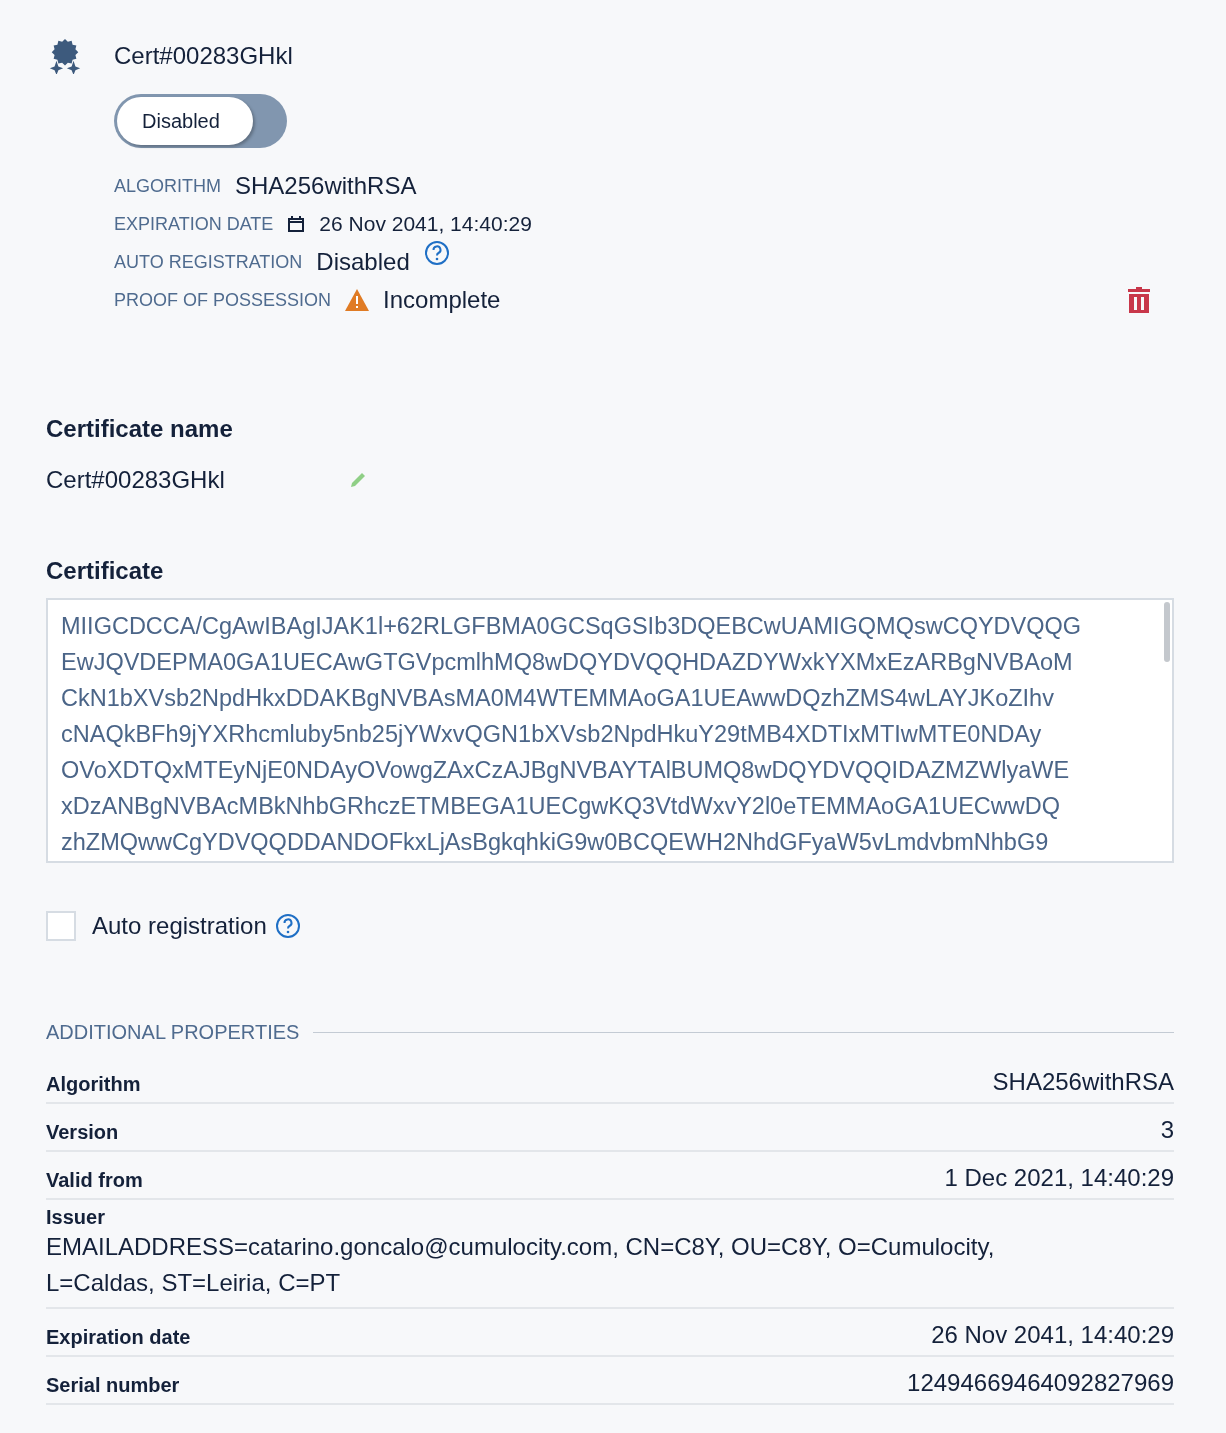  What do you see at coordinates (566, 770) in the screenshot?
I see `certificate-text-line: OVoXDTQxMTEyNjE0NDAyOVowgZAxCzAJBgNVBAYTAlBUMQ8wDQYDVQQIDAZMZWlyaWE` at bounding box center [566, 770].